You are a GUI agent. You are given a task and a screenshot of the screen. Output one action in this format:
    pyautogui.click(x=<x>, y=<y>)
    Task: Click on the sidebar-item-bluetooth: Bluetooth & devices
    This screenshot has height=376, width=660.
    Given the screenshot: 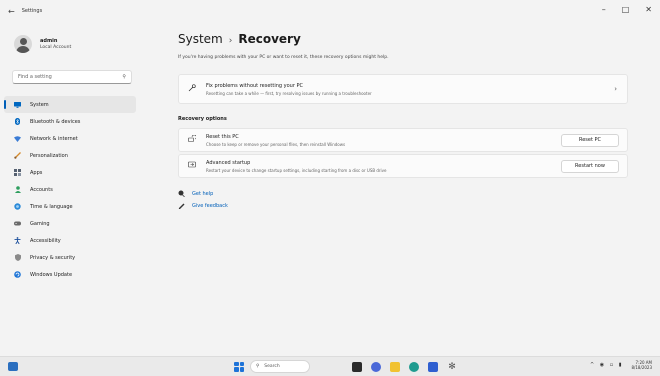 What is the action you would take?
    pyautogui.click(x=70, y=121)
    